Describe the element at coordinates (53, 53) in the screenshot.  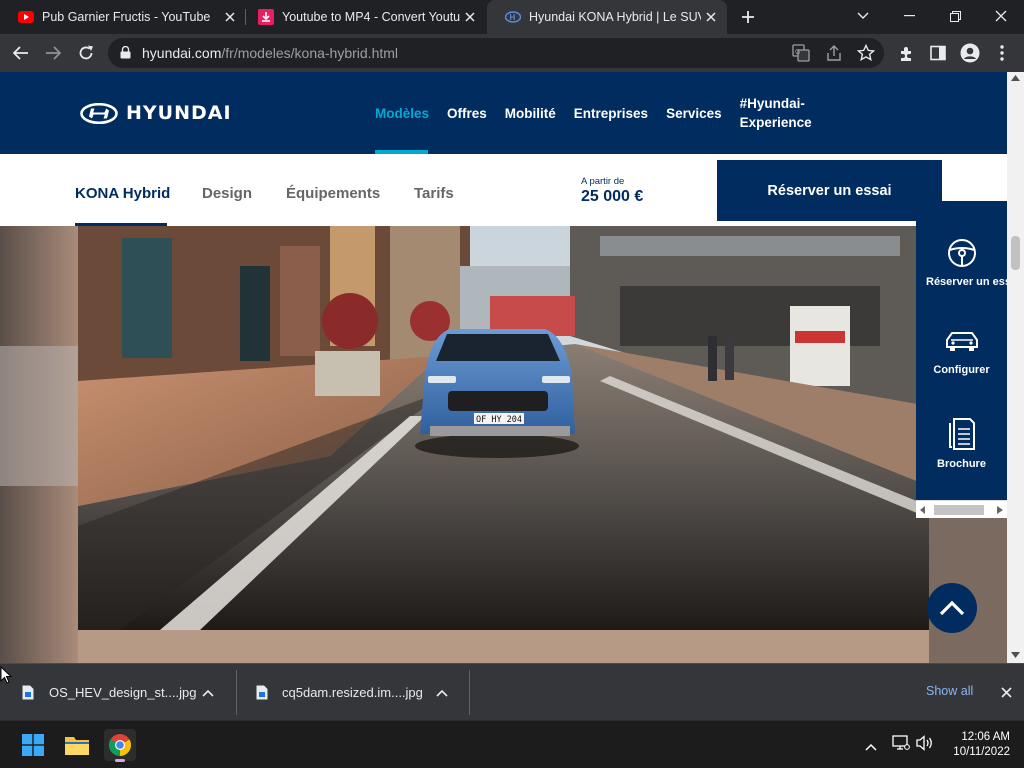
I see `forward-button` at that location.